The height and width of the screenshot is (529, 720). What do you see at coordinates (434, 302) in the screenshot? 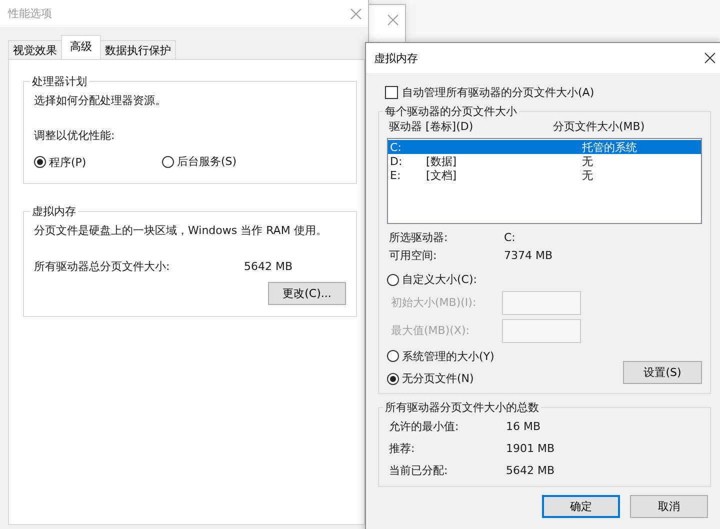
I see `field-label: 初始大小(MB)(I):` at bounding box center [434, 302].